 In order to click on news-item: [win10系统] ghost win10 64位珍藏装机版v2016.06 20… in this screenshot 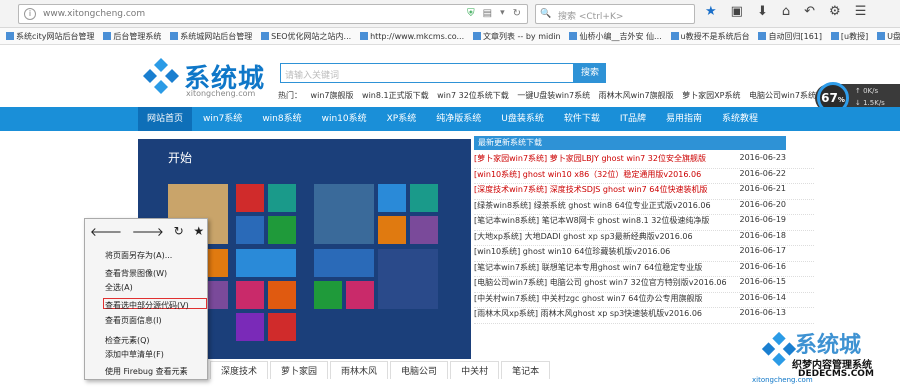, I will do `click(644, 254)`.